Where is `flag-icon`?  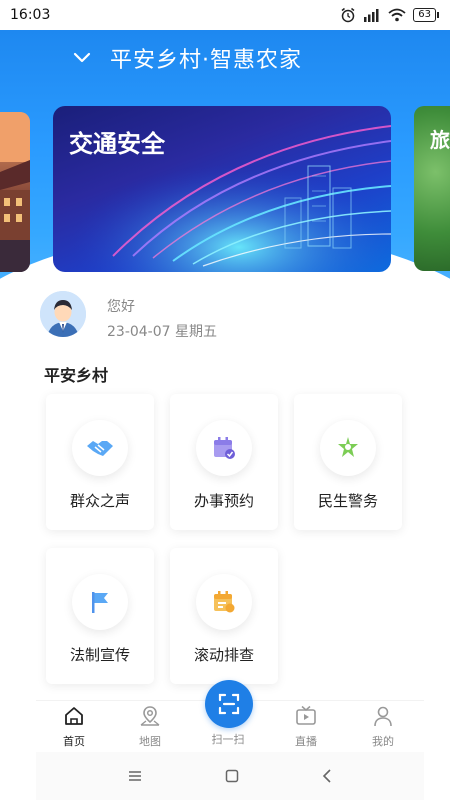
flag-icon is located at coordinates (100, 602).